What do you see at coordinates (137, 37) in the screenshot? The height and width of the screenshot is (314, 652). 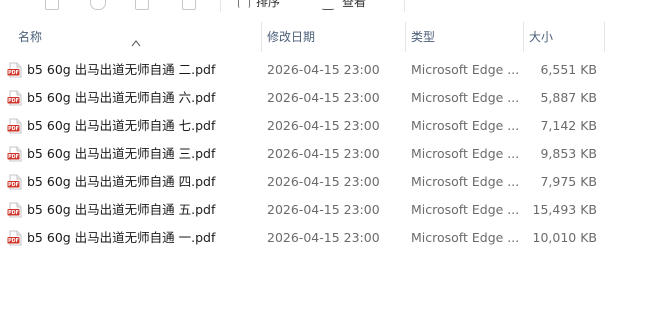 I see `column-header-name: 名称` at bounding box center [137, 37].